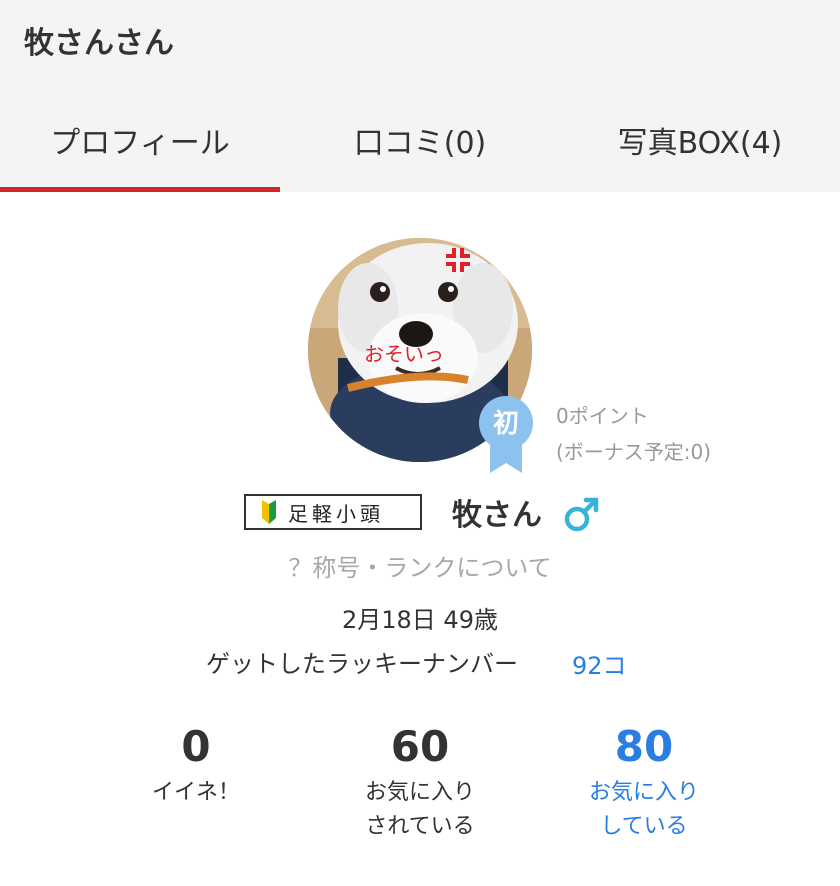 The width and height of the screenshot is (840, 886). What do you see at coordinates (196, 746) in the screenshot?
I see `likes-count: 0` at bounding box center [196, 746].